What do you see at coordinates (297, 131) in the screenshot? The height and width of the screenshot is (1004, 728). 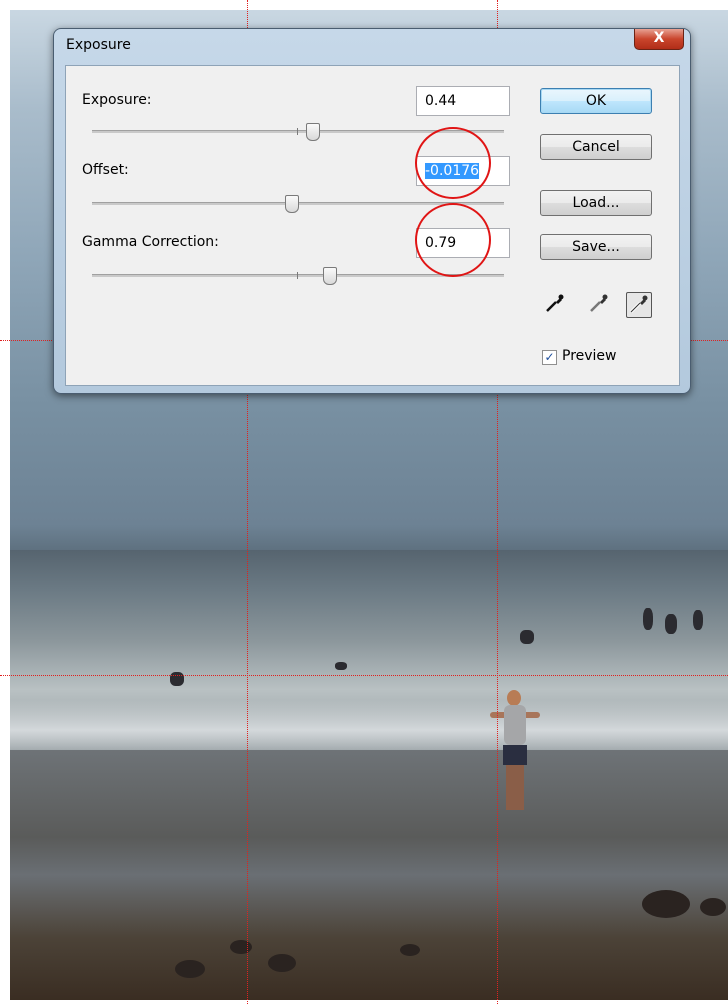 I see `exposure-slider-center-tick` at bounding box center [297, 131].